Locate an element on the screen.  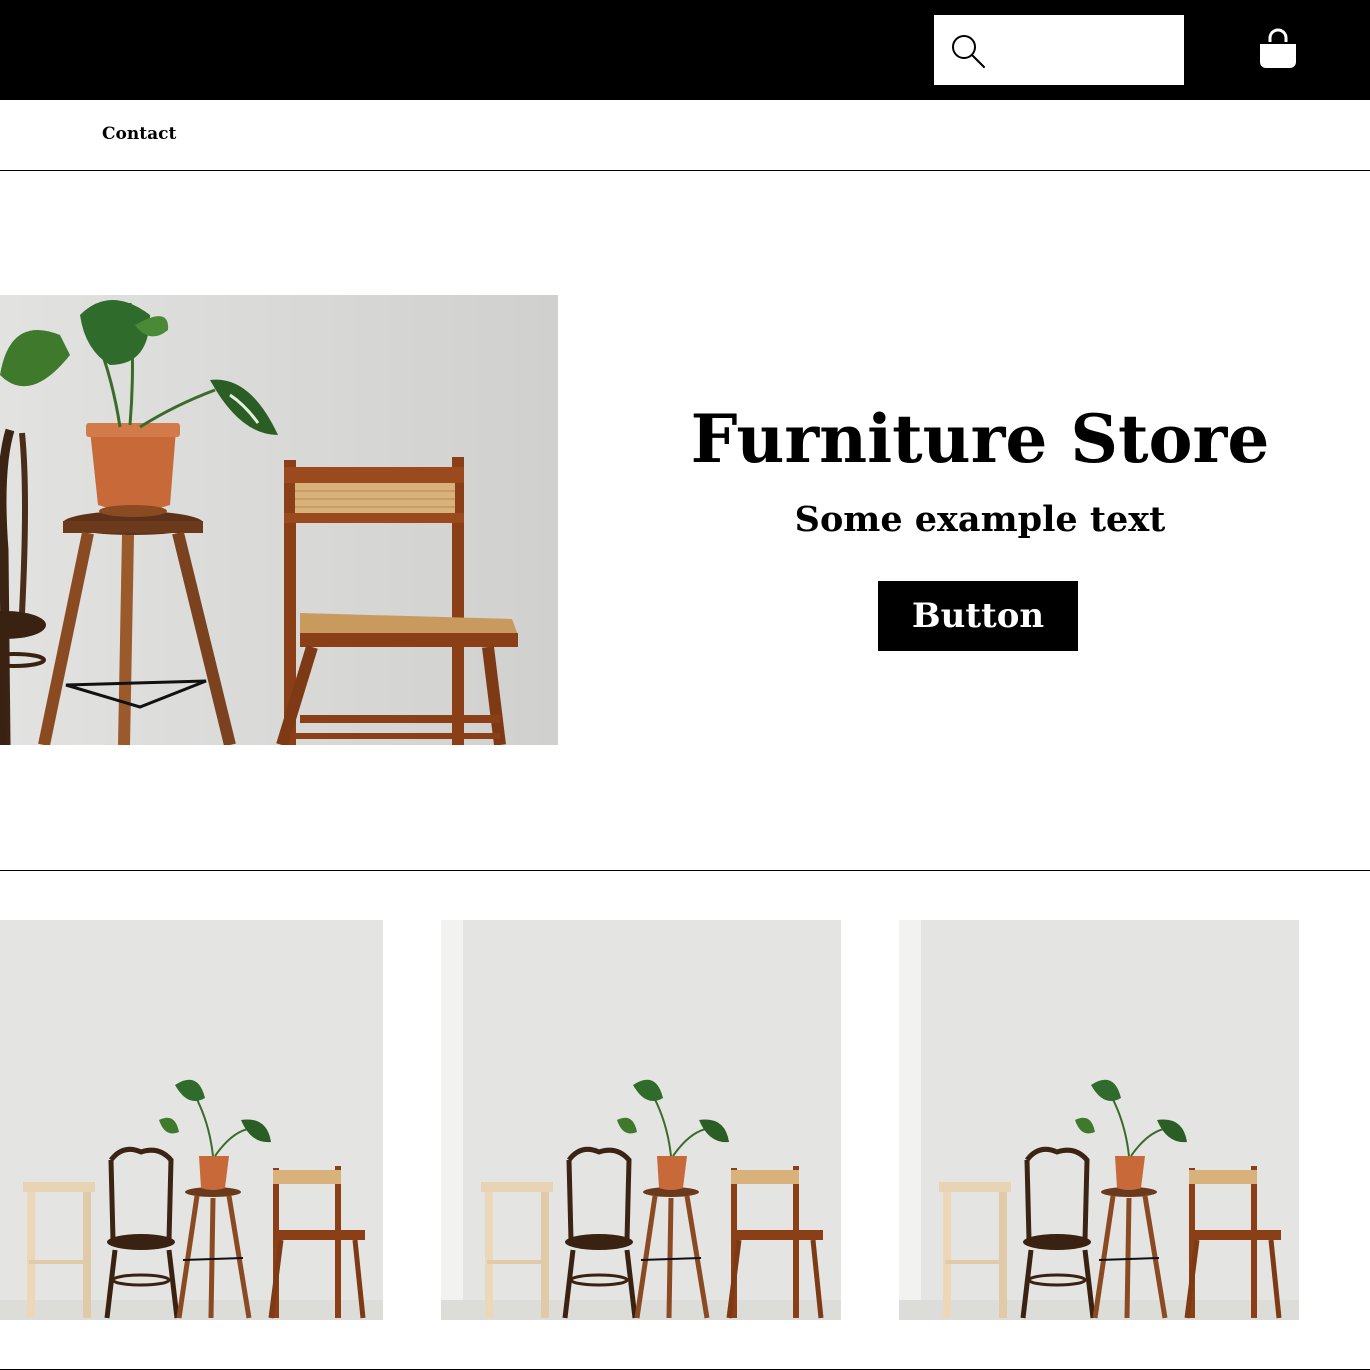
top-bar is located at coordinates (685, 50).